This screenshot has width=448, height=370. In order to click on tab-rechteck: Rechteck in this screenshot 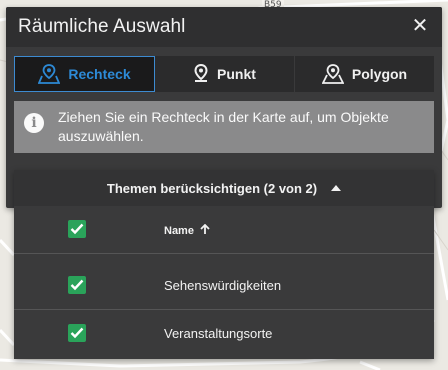, I will do `click(84, 74)`.